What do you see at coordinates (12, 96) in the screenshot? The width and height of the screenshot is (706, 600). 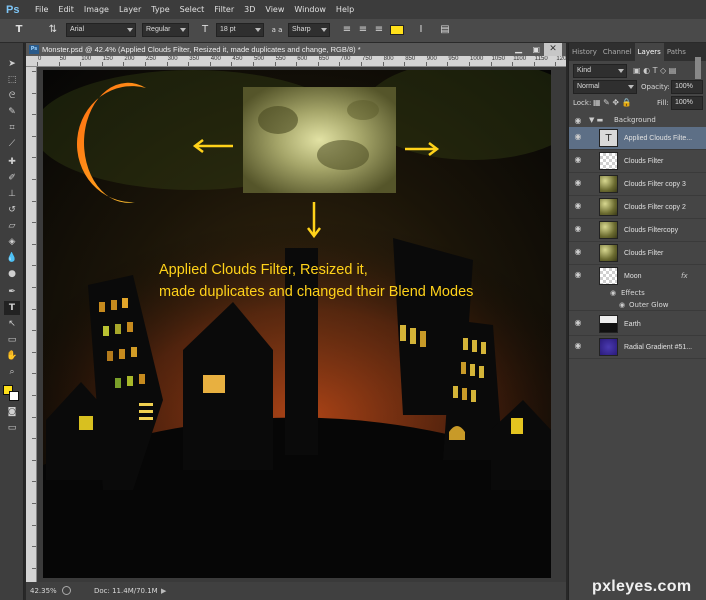 I see `lasso-tool-icon: ᘓ` at bounding box center [12, 96].